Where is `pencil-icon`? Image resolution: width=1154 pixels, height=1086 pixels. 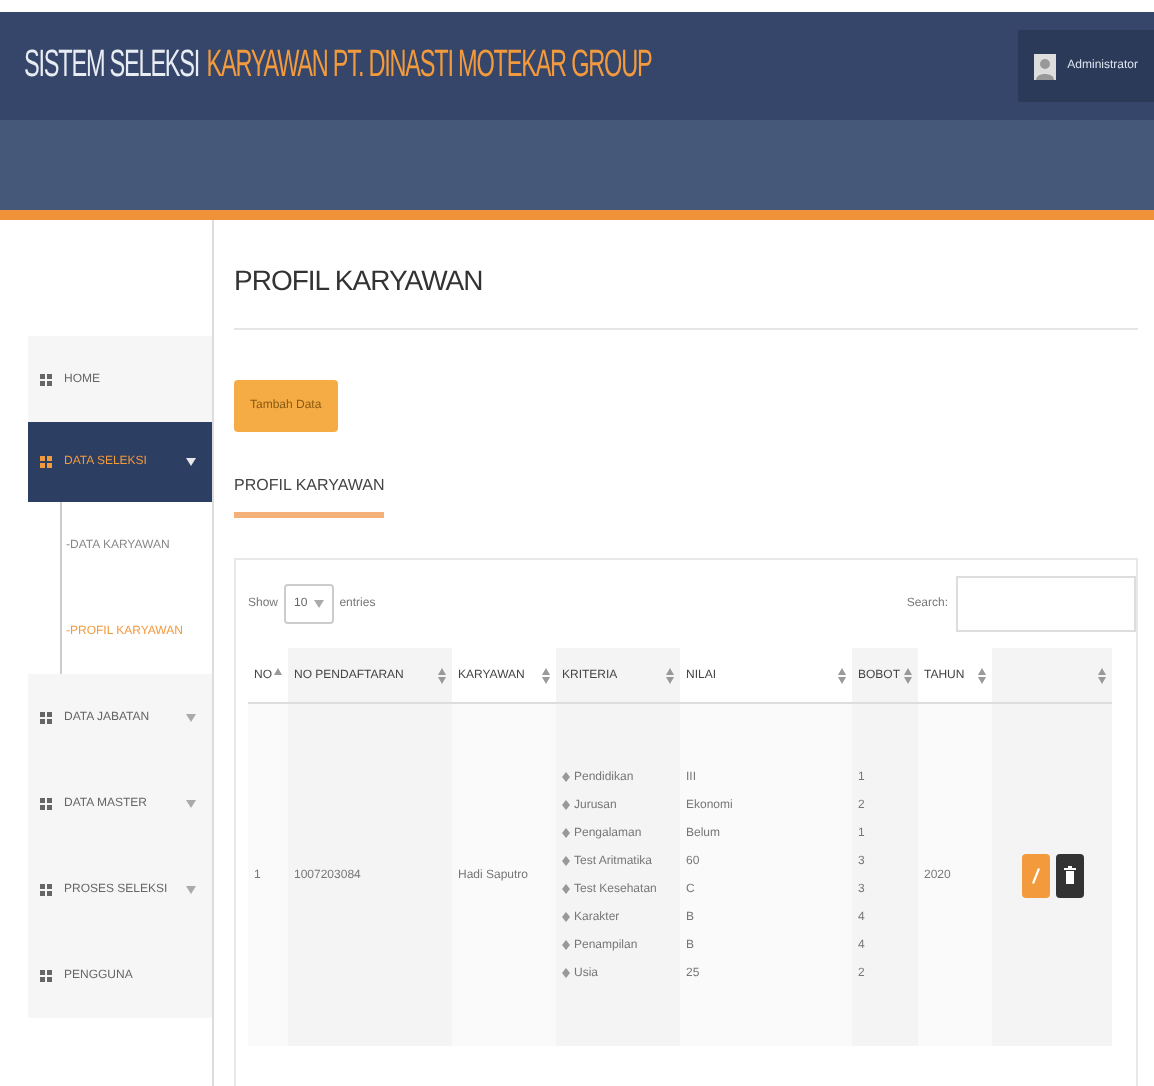
pencil-icon is located at coordinates (1035, 875).